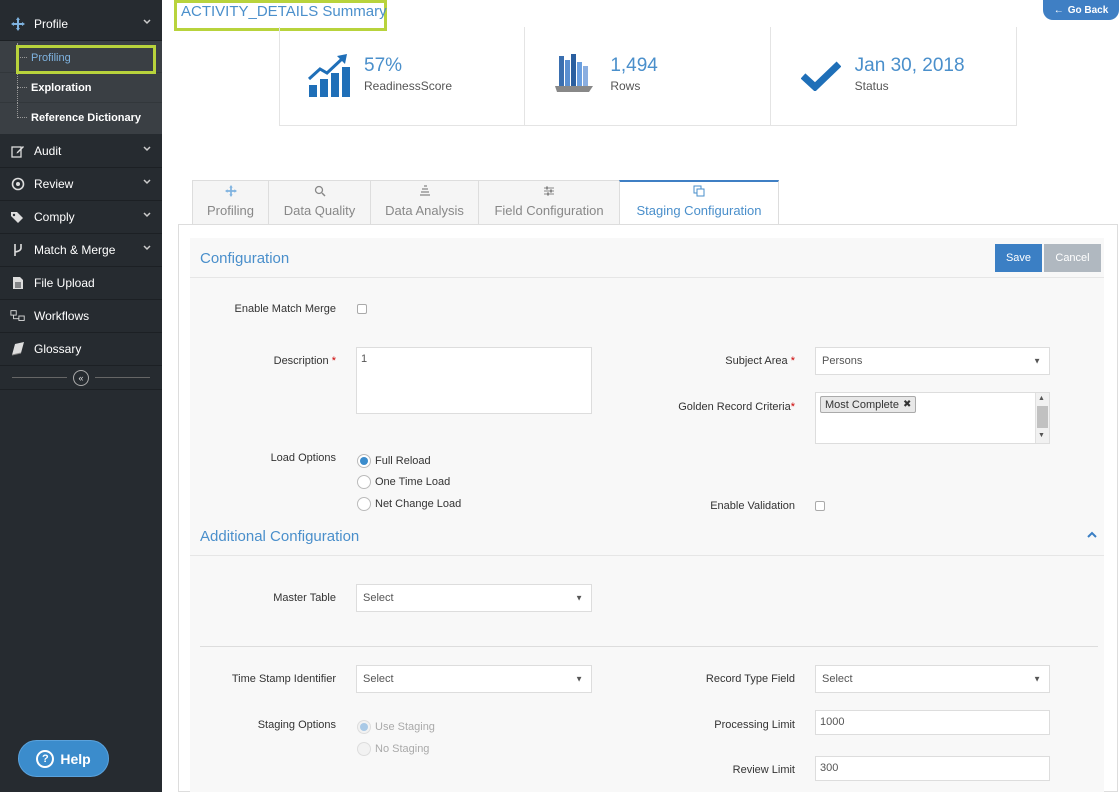  What do you see at coordinates (909, 65) in the screenshot?
I see `stat-value: Jan 30, 2018` at bounding box center [909, 65].